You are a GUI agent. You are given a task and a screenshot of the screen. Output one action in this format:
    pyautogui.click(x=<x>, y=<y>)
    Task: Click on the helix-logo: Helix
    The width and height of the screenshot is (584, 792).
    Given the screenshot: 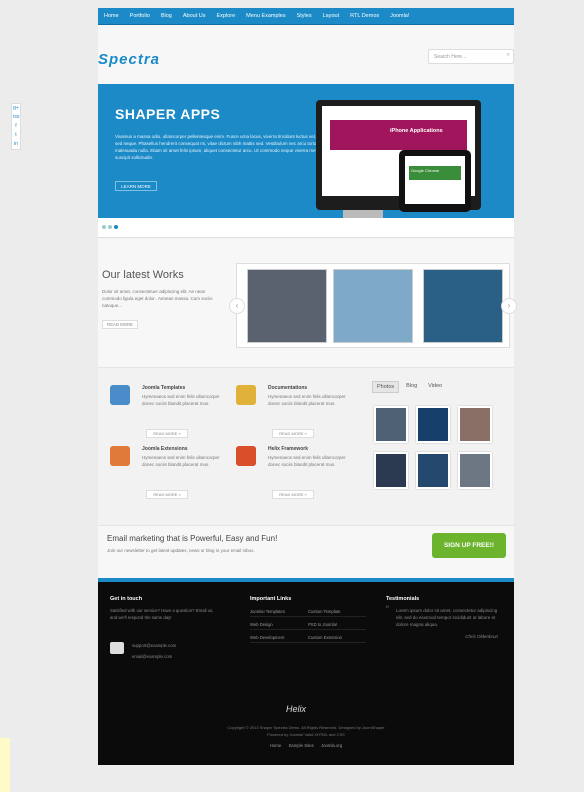 What is the action you would take?
    pyautogui.click(x=296, y=709)
    